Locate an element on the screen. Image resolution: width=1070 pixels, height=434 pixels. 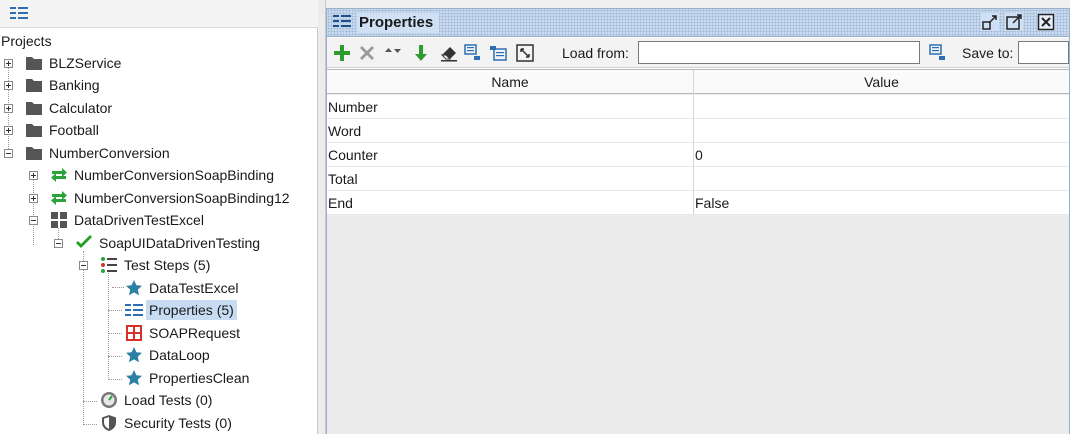
gauge-icon is located at coordinates (109, 400).